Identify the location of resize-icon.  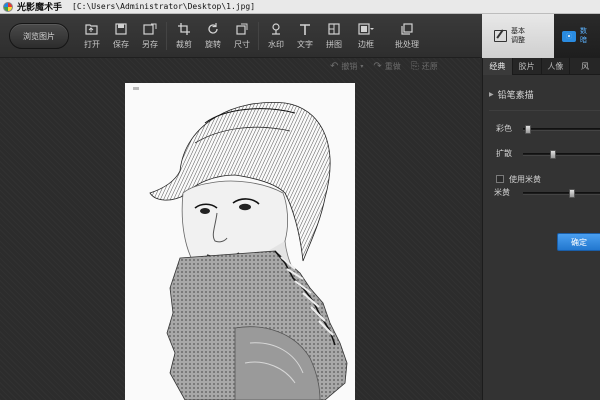
(242, 29).